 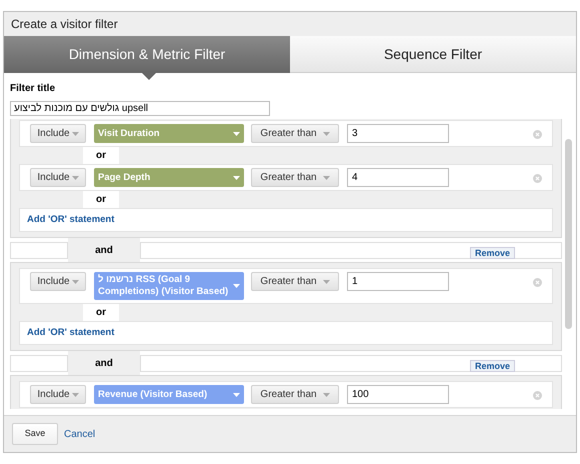 What do you see at coordinates (398, 394) in the screenshot?
I see `value-field: 100` at bounding box center [398, 394].